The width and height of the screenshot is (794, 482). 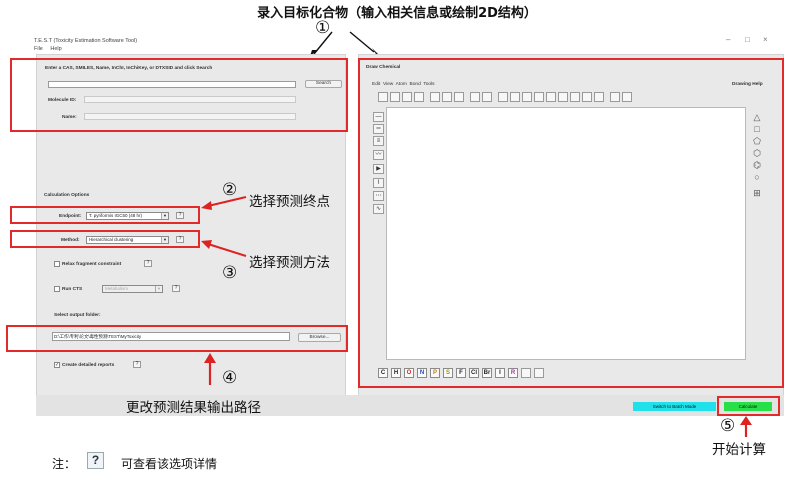 I want to click on maximize-button: □, so click(x=747, y=39).